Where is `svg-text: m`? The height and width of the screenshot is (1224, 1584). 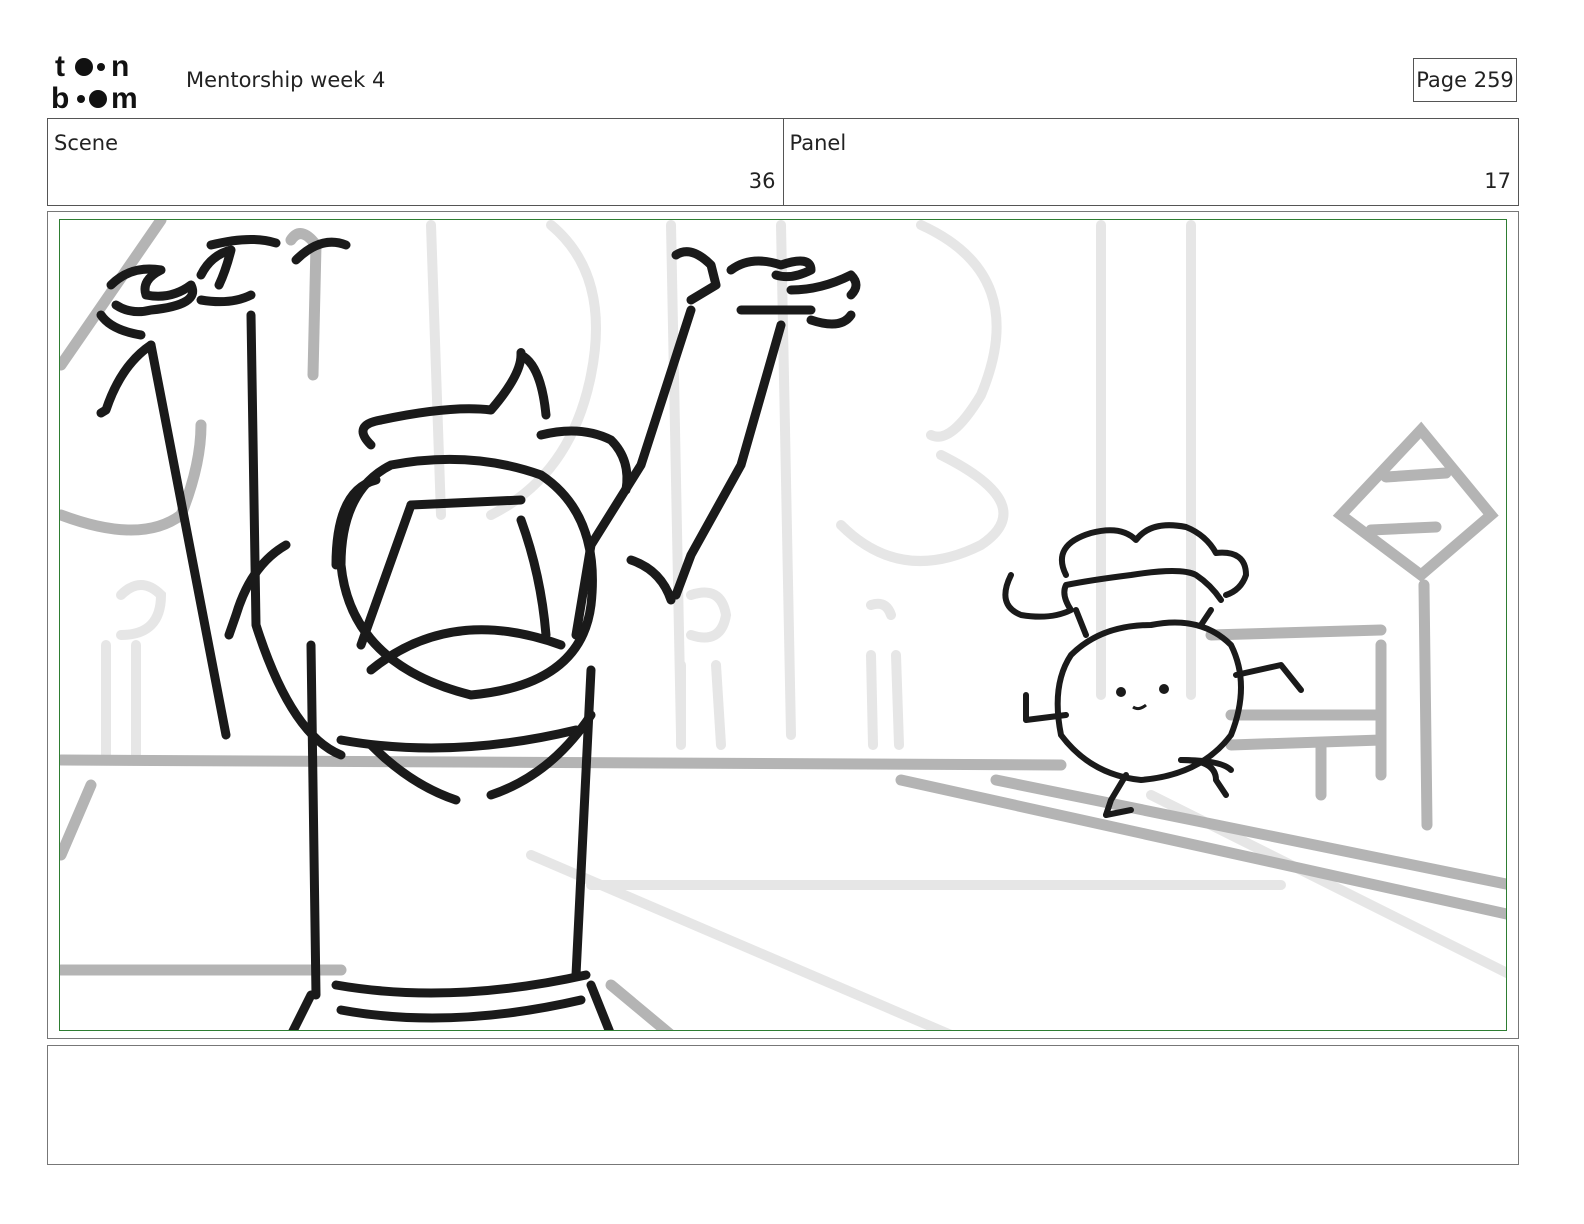
svg-text: m is located at coordinates (124, 97).